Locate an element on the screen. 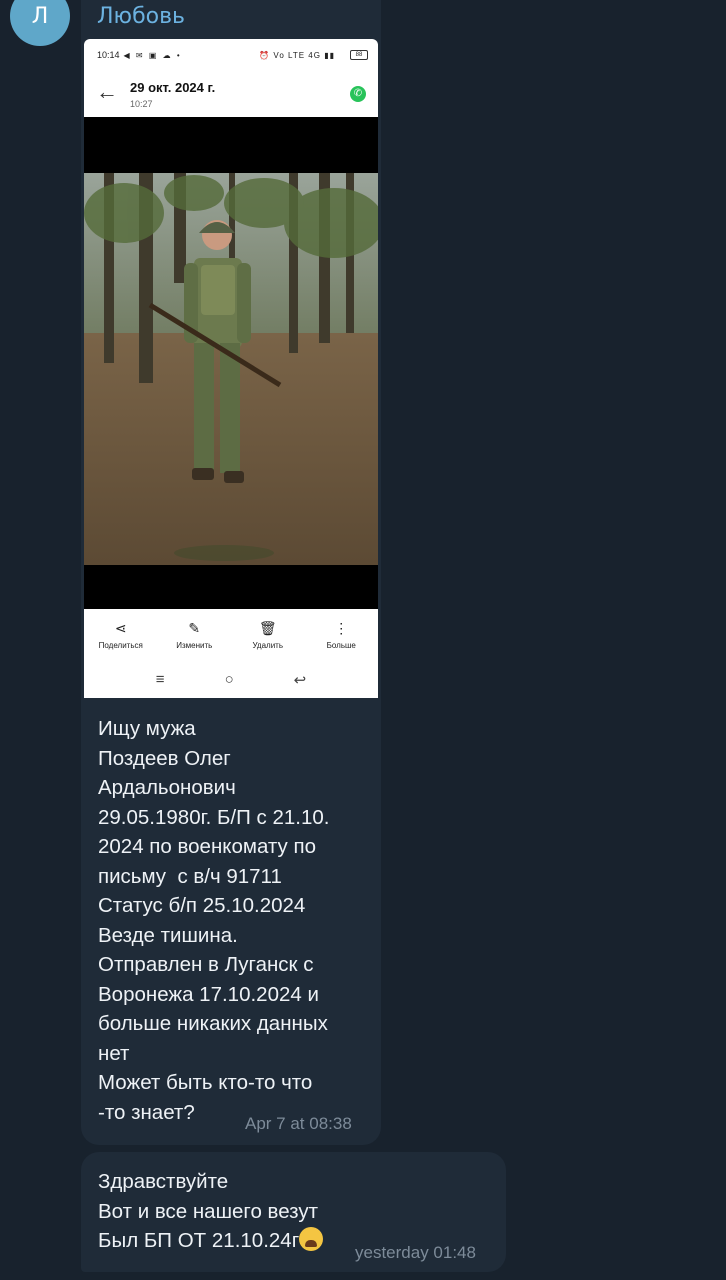  more-label: Больше is located at coordinates (341, 645).